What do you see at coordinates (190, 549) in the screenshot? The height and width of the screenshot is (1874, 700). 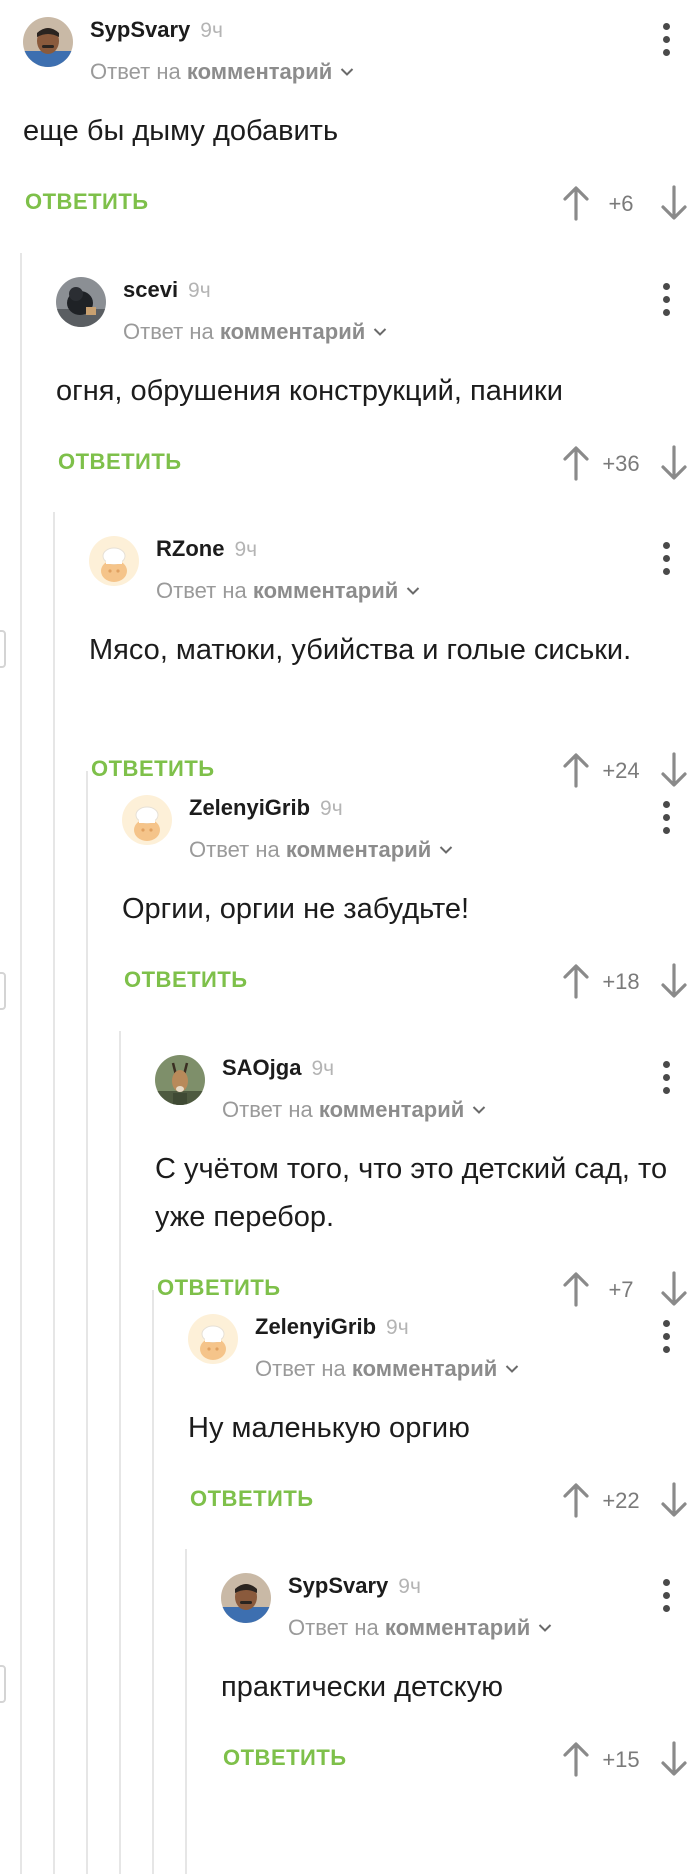 I see `comment-author: RZone` at bounding box center [190, 549].